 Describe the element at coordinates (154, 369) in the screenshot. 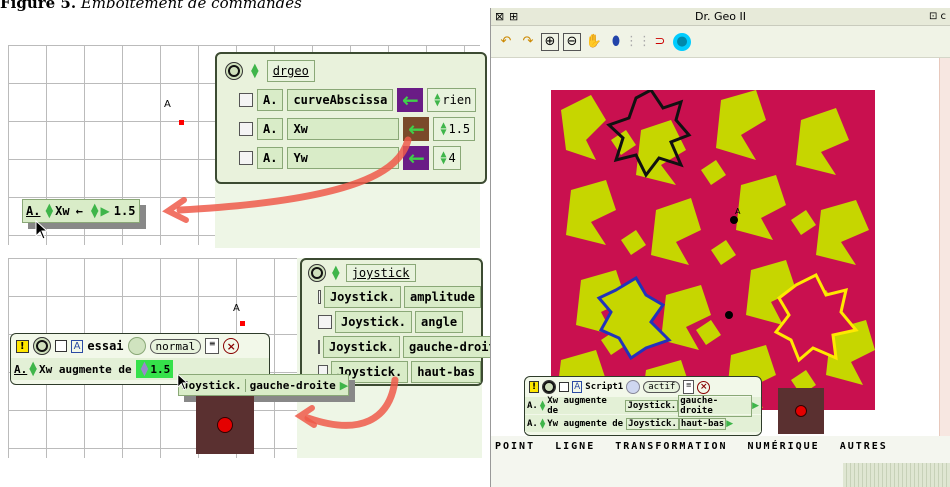

I see `value-slot: ▲ ▼ 1.5` at that location.